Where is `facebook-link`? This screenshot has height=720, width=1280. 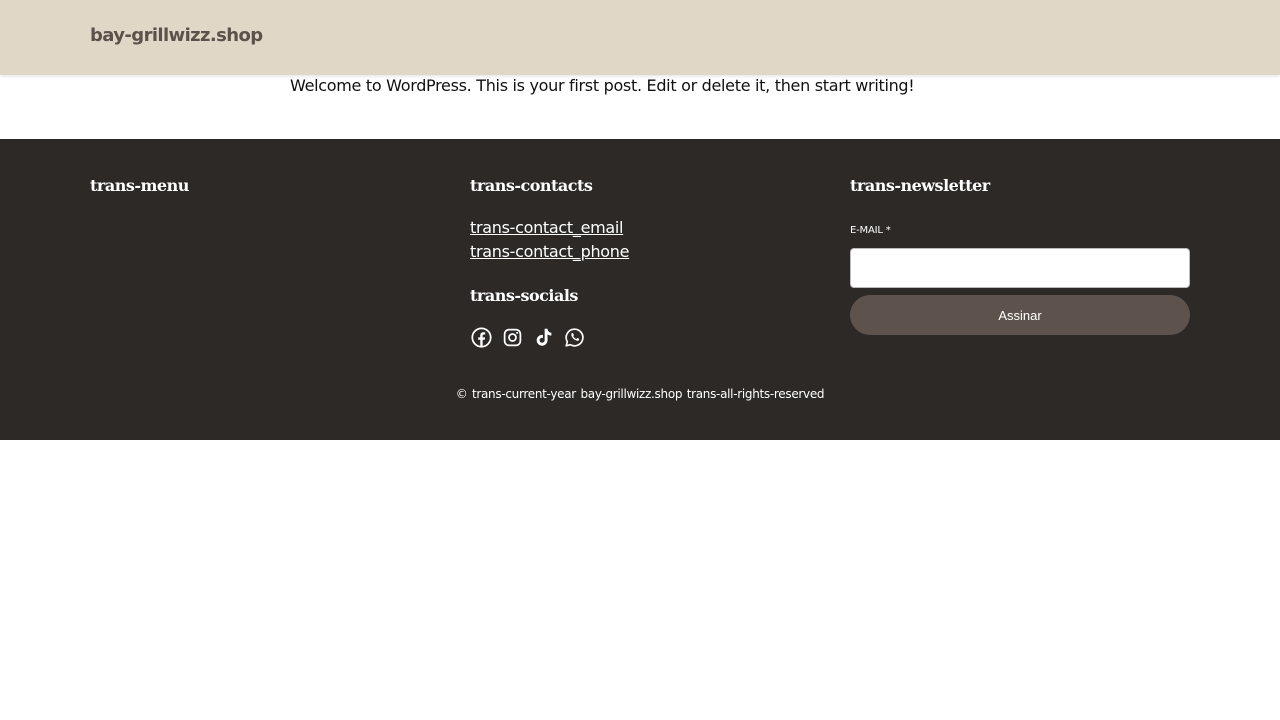 facebook-link is located at coordinates (481, 337).